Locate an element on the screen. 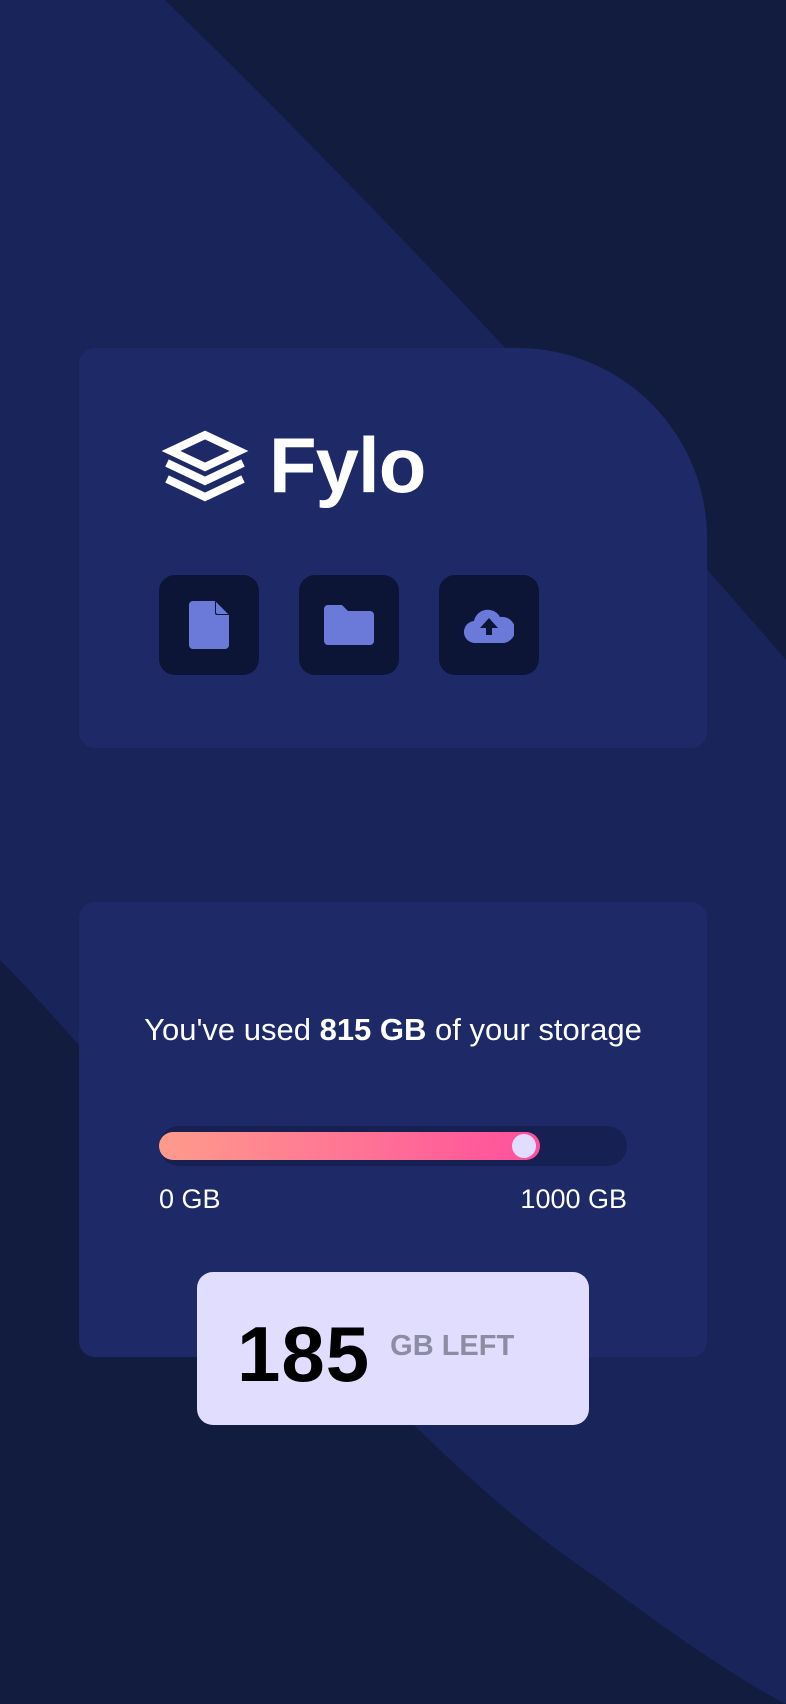 The image size is (786, 1704). storage-scale: 0 GB 1000 GB is located at coordinates (393, 1199).